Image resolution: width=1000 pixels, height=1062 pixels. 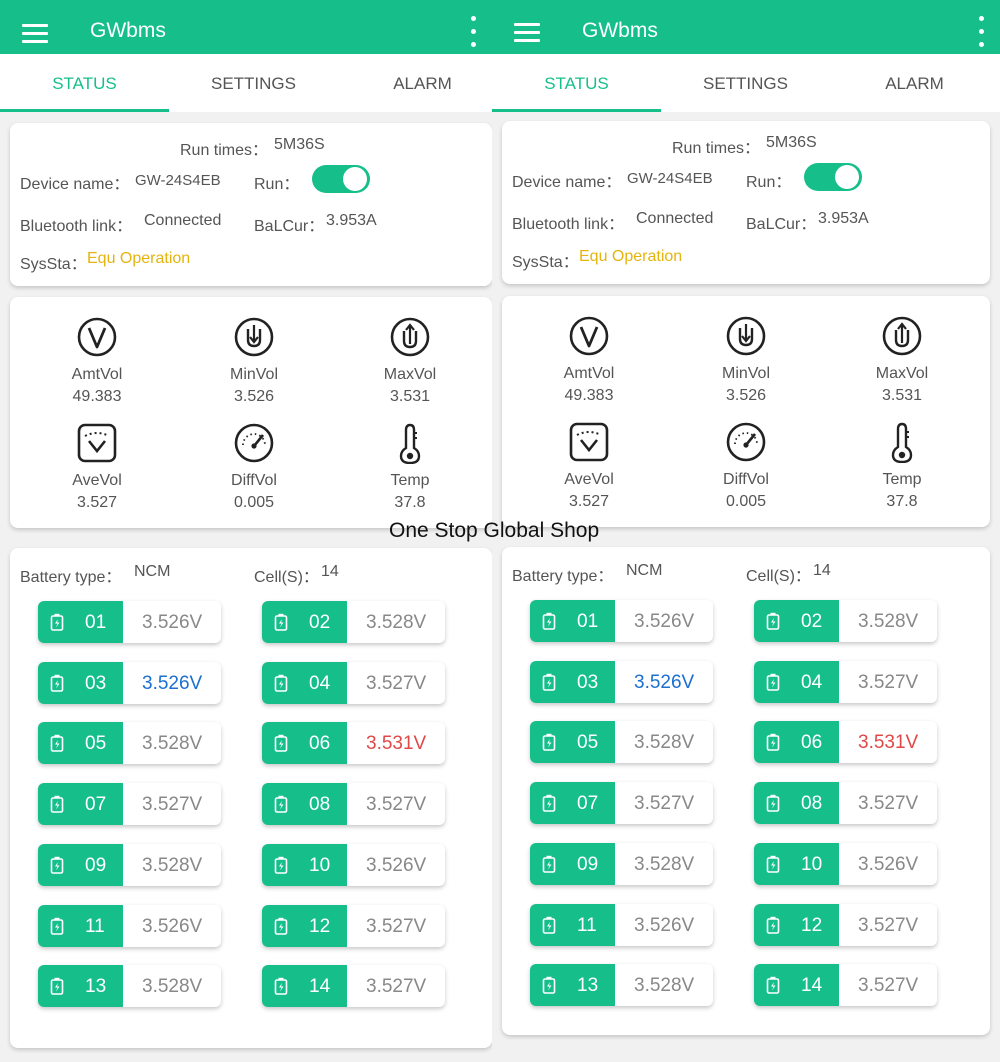 I want to click on cell-03: 03 3.526V, so click(x=621, y=681).